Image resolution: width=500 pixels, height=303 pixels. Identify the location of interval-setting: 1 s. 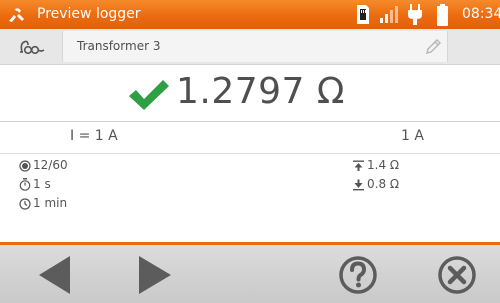
(35, 184).